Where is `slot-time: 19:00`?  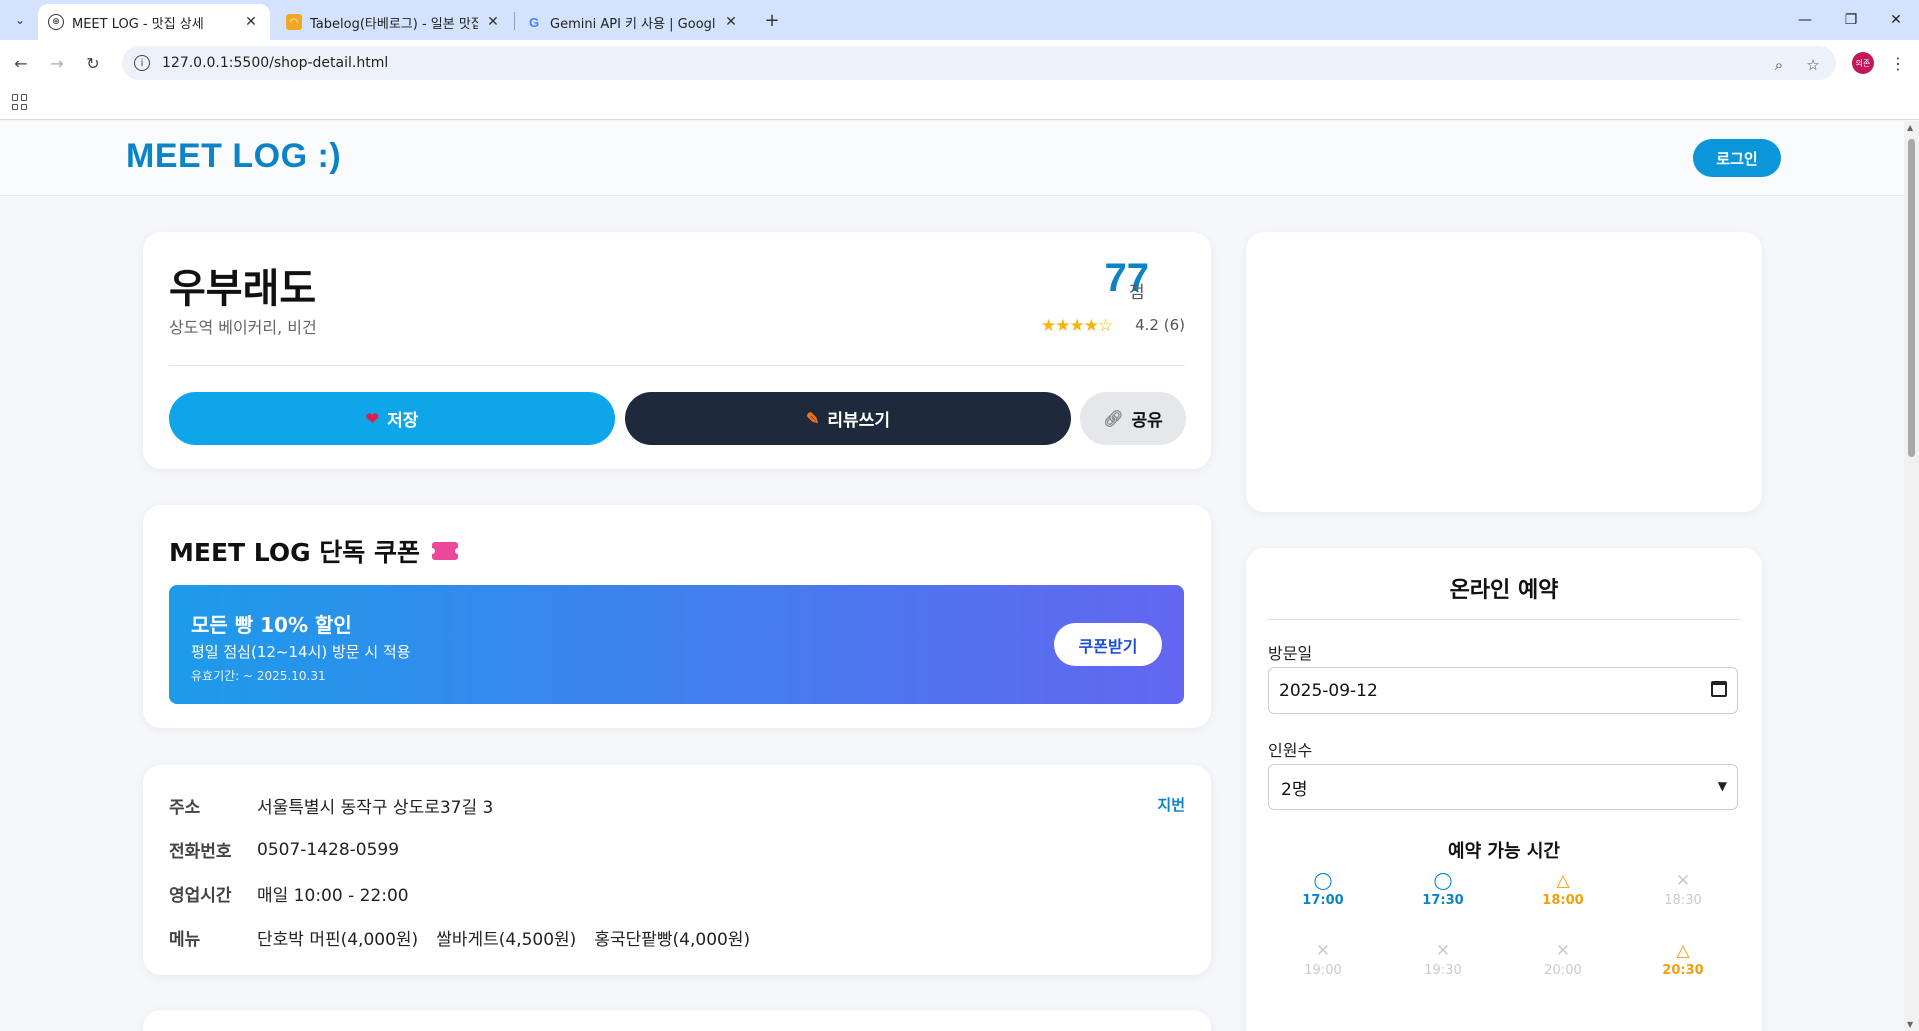
slot-time: 19:00 is located at coordinates (1323, 970).